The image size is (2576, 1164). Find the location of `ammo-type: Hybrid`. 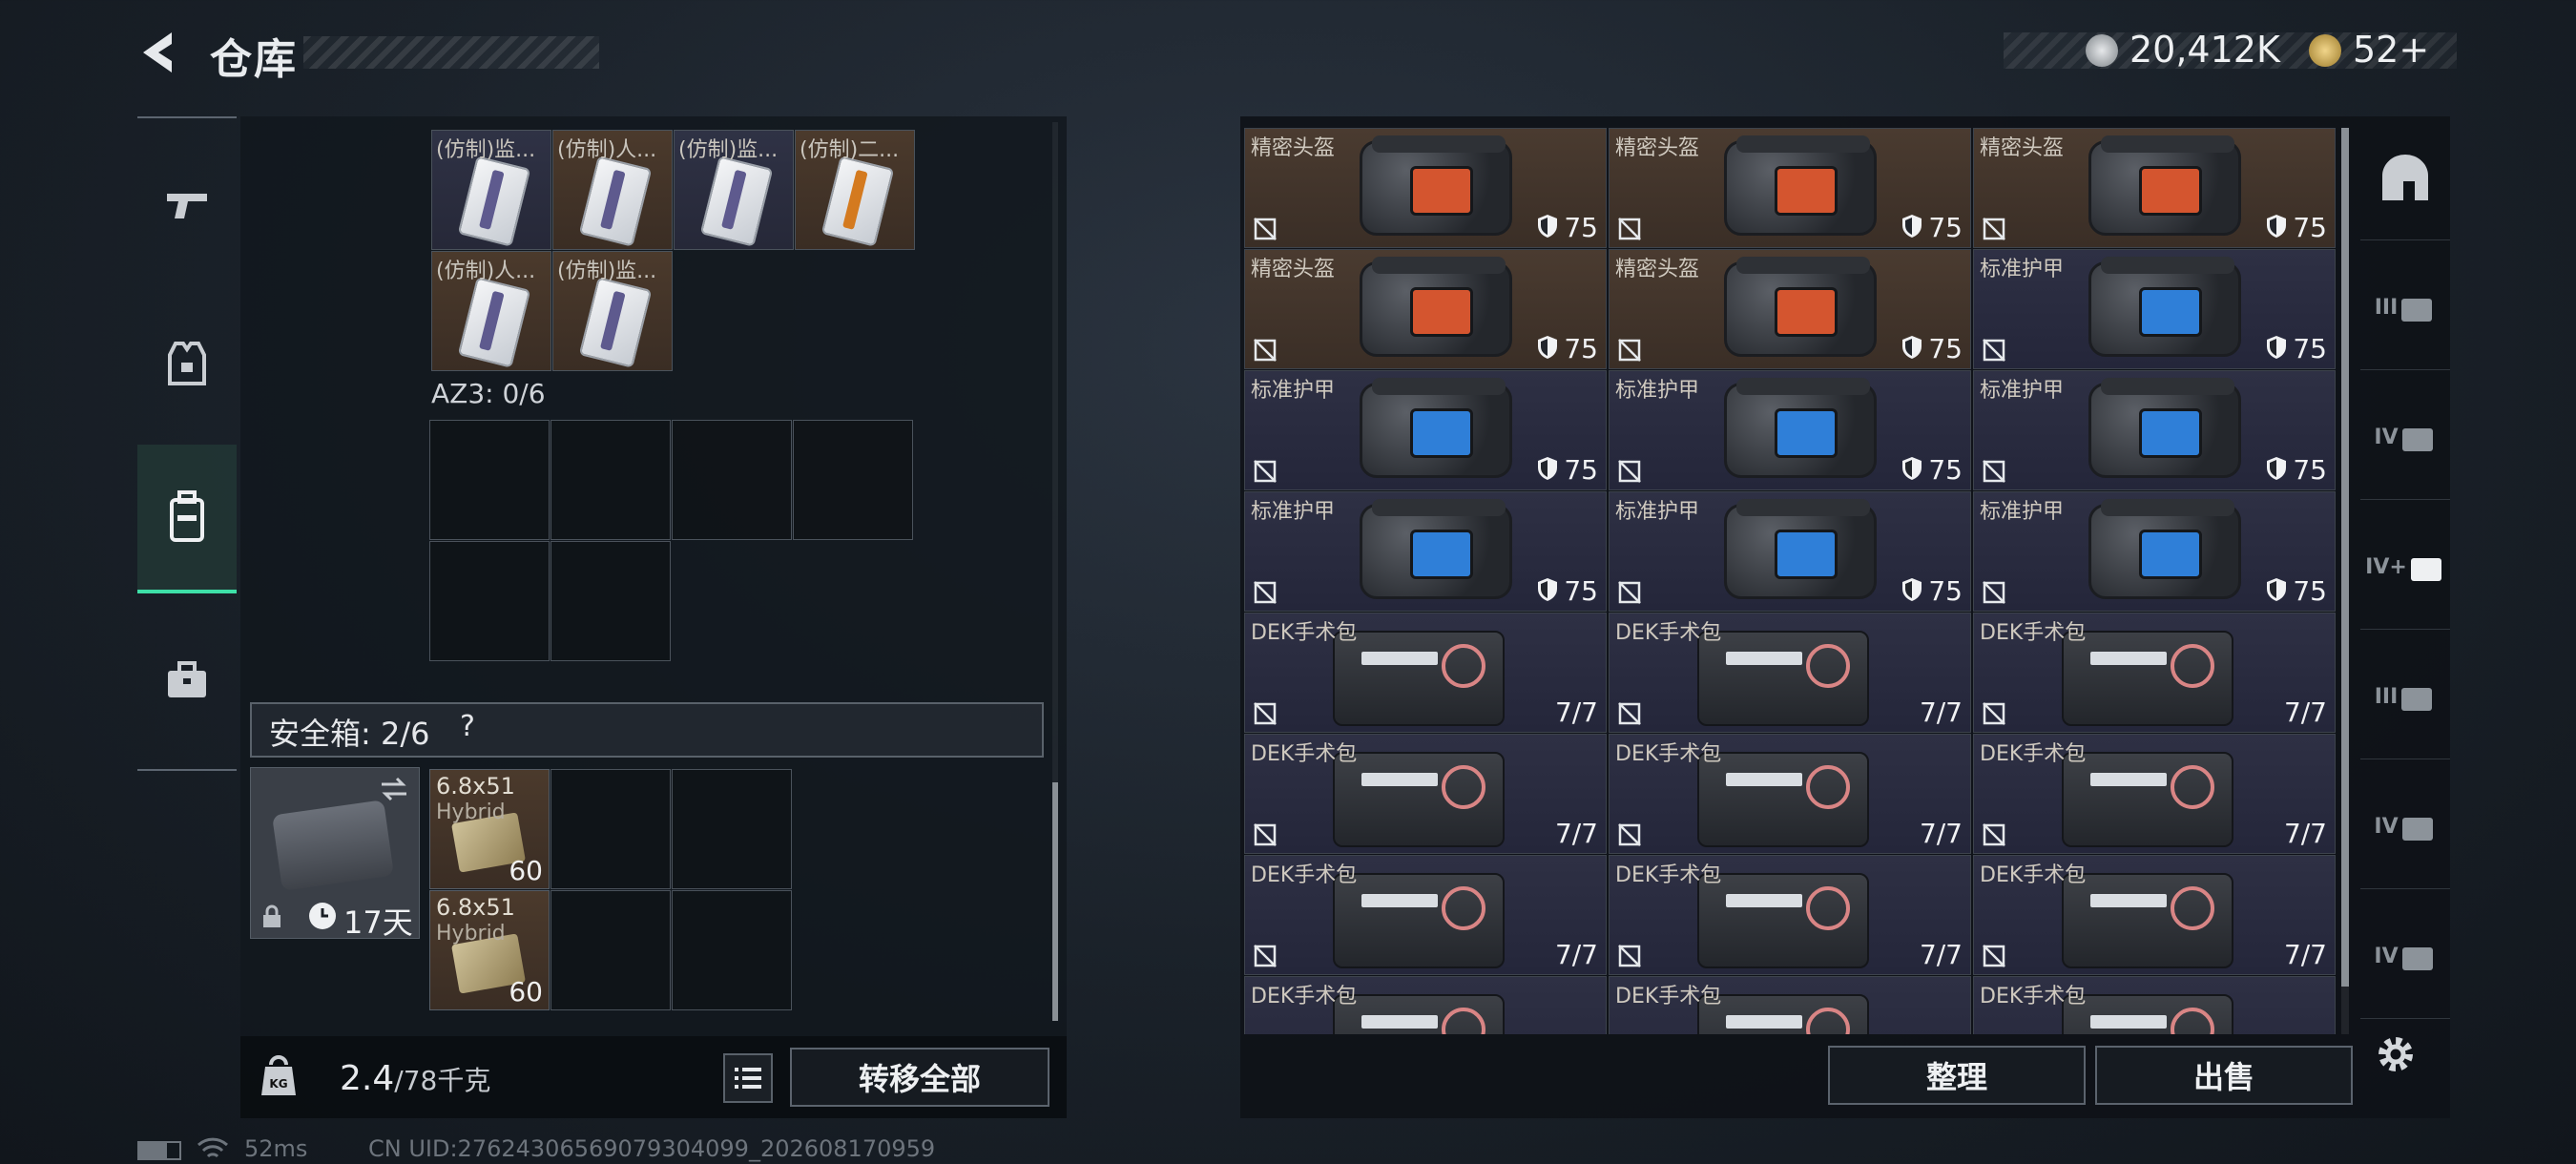

ammo-type: Hybrid is located at coordinates (471, 934).